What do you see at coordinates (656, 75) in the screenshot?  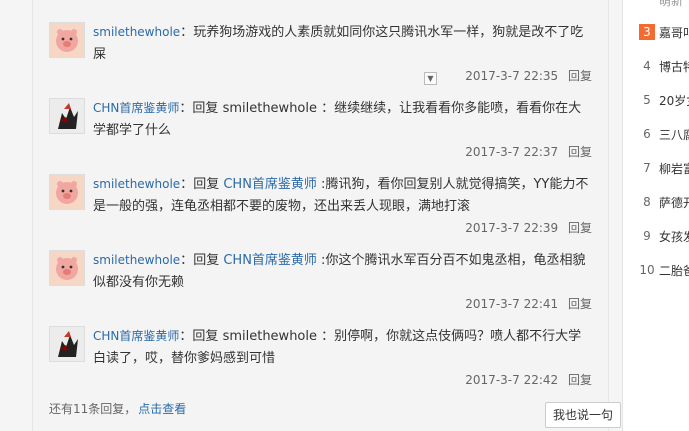 I see `ranking-item: 4 博古特` at bounding box center [656, 75].